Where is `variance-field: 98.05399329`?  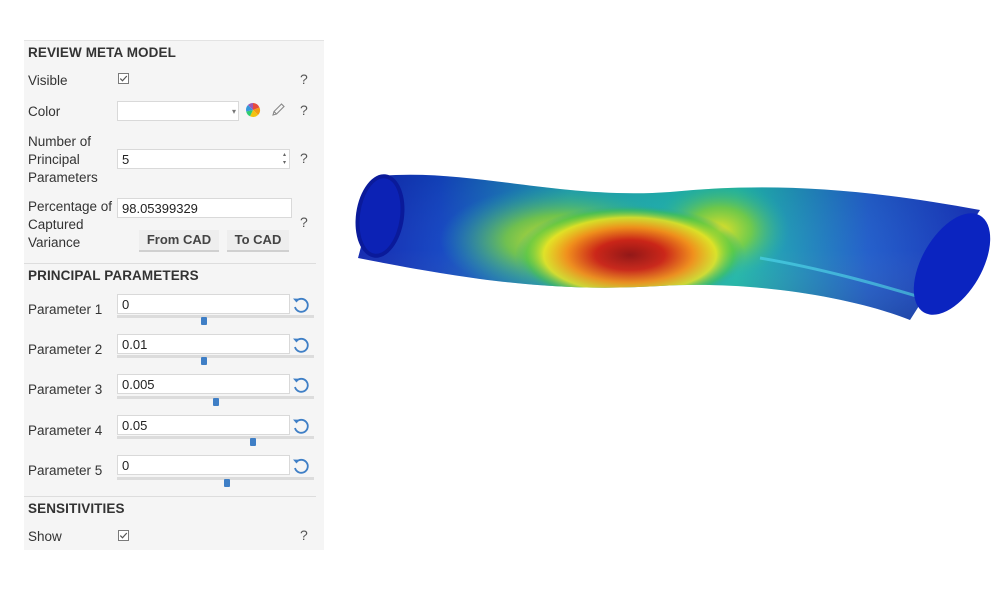 variance-field: 98.05399329 is located at coordinates (204, 208).